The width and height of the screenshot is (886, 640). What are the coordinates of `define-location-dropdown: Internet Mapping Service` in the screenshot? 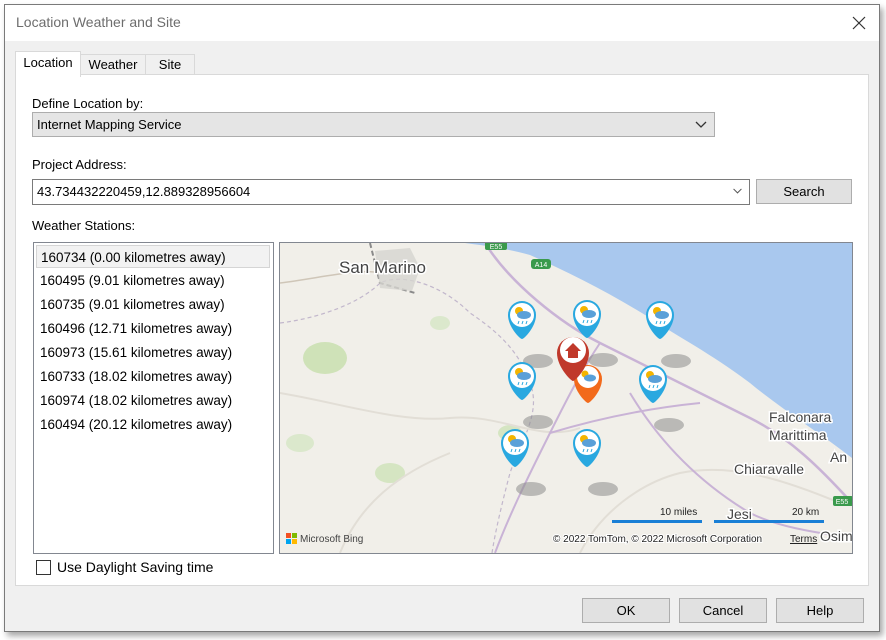 It's located at (373, 124).